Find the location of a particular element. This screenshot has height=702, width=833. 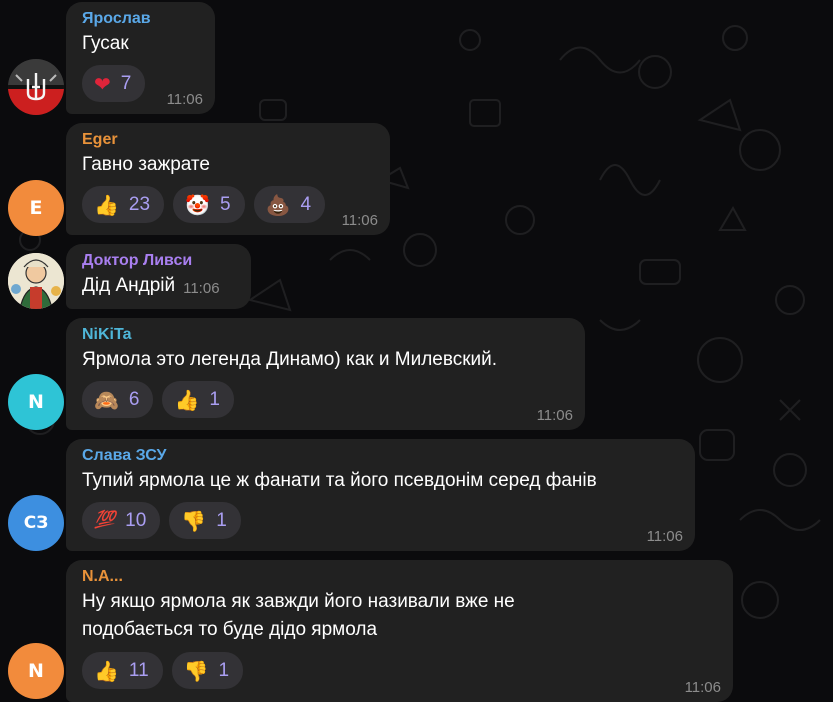

reaction-chip: ❤ 7 is located at coordinates (114, 83).